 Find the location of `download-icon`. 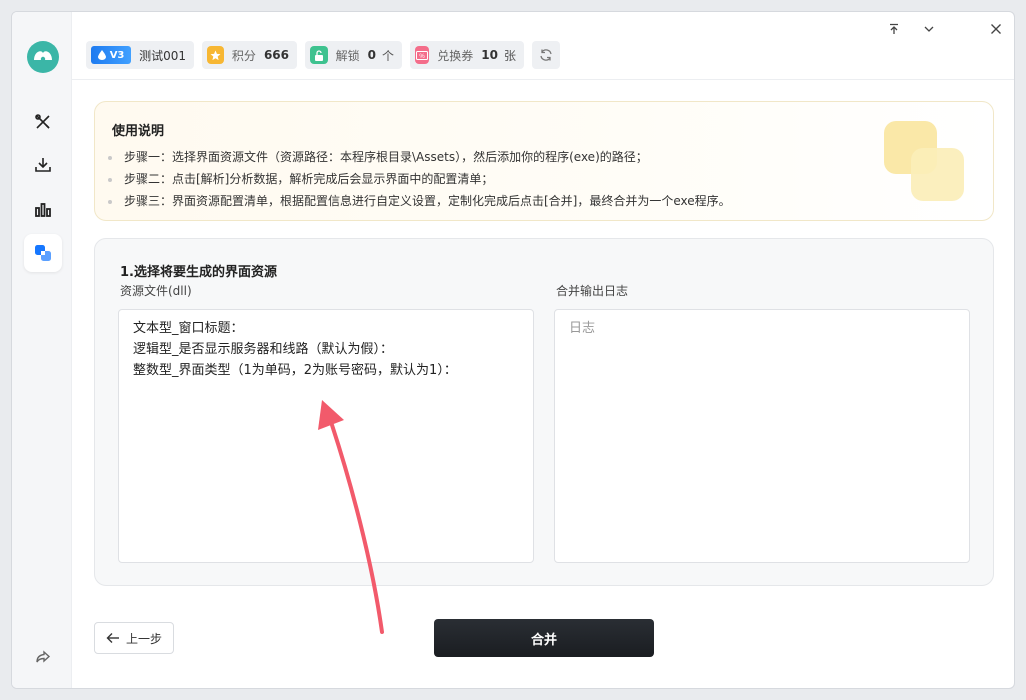

download-icon is located at coordinates (43, 165).